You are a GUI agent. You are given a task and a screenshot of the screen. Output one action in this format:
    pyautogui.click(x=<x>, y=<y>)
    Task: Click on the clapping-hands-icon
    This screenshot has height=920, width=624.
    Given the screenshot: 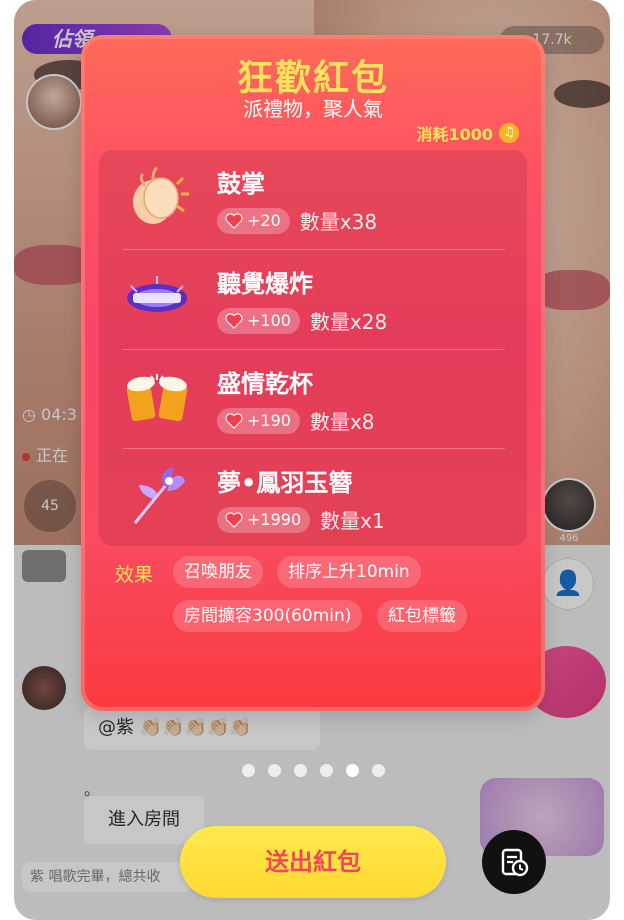 What is the action you would take?
    pyautogui.click(x=161, y=195)
    